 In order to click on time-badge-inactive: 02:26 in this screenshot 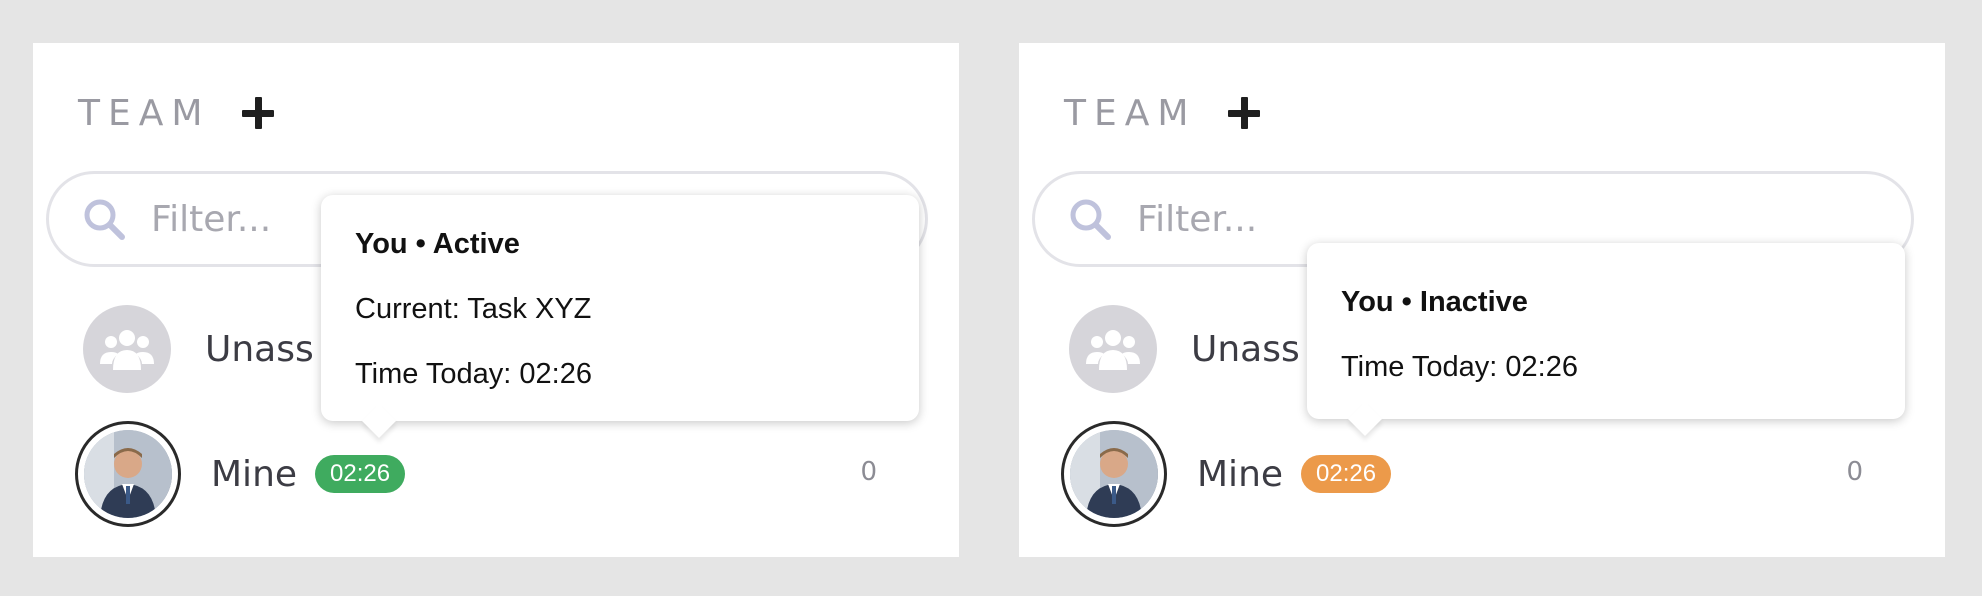, I will do `click(1346, 474)`.